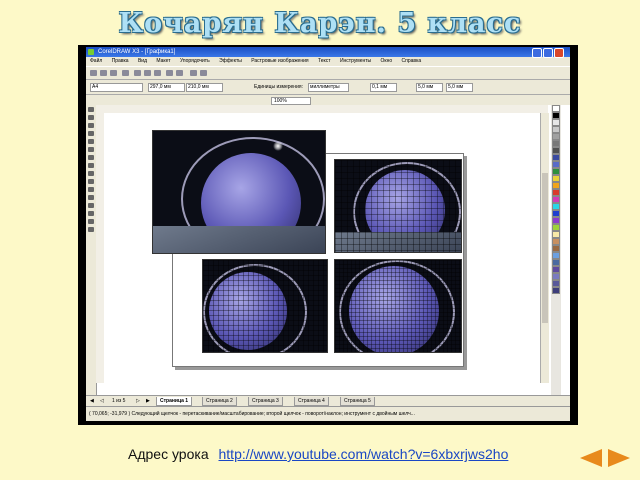  What do you see at coordinates (103, 73) in the screenshot?
I see `open-icon` at bounding box center [103, 73].